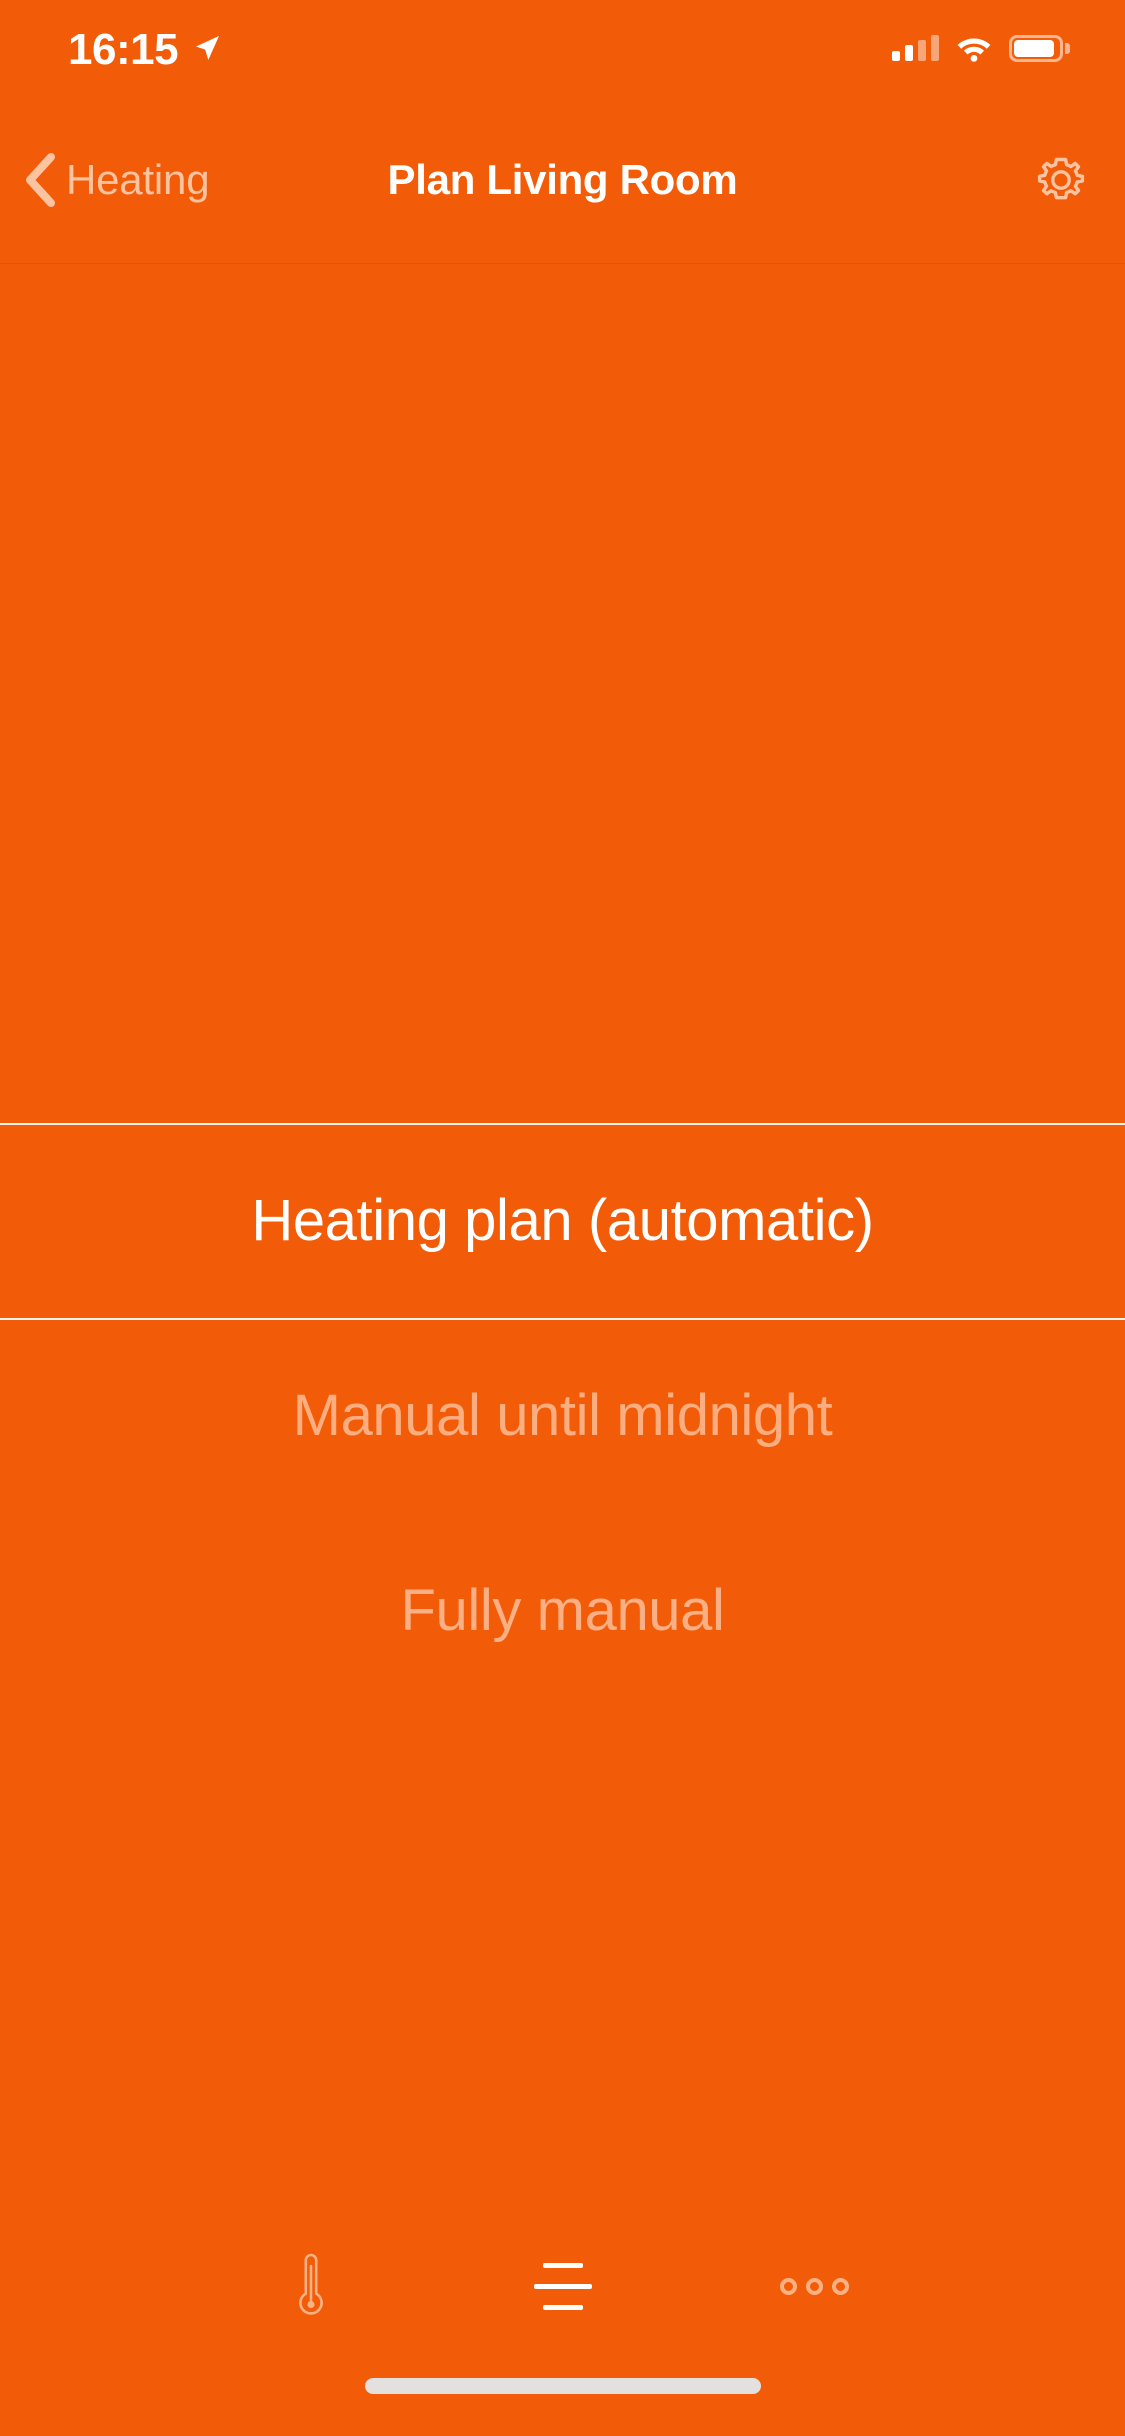 Image resolution: width=1125 pixels, height=2436 pixels. I want to click on tab-temperature, so click(311, 2286).